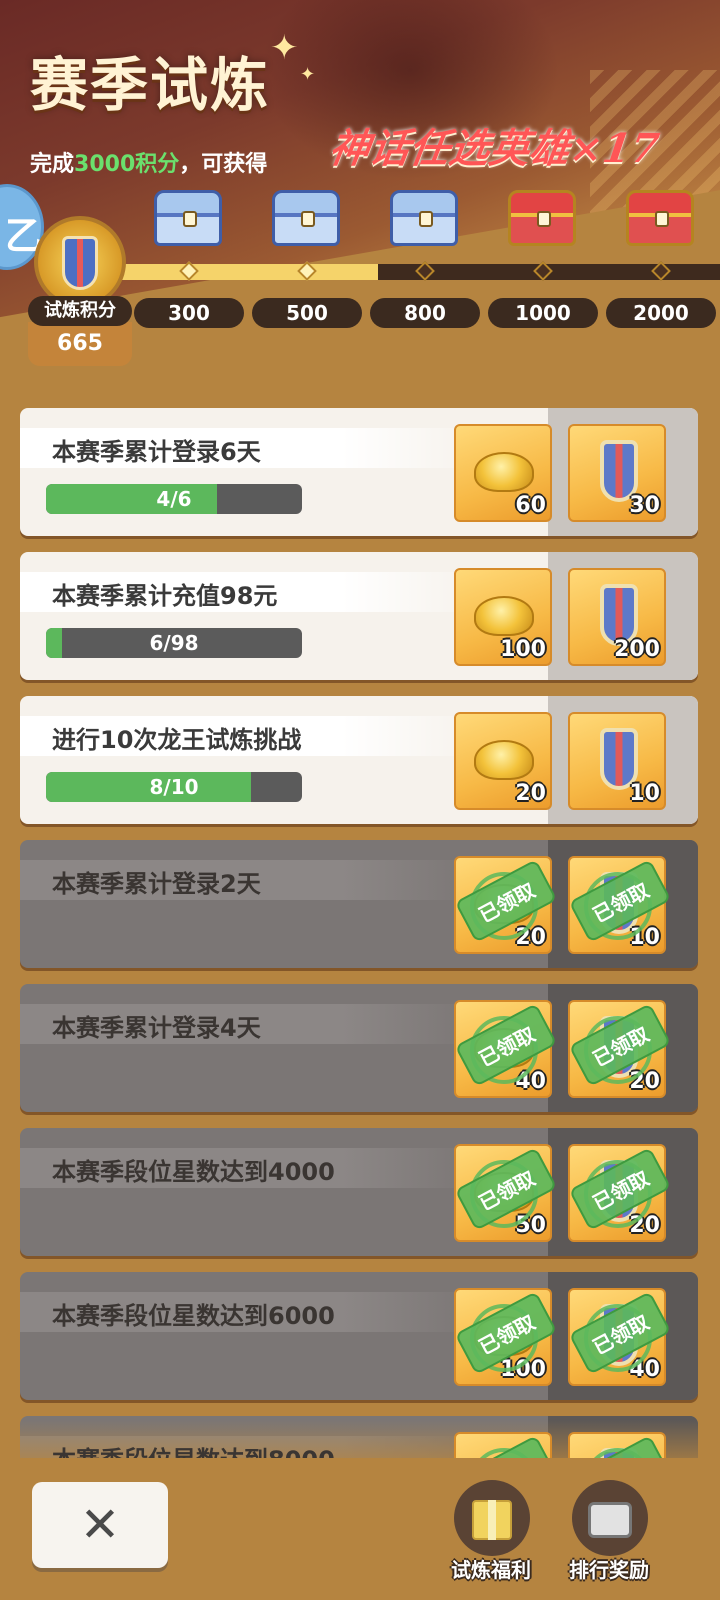 Image resolution: width=720 pixels, height=1600 pixels. I want to click on hero-reward-text: 神话任选英雄×17, so click(494, 148).